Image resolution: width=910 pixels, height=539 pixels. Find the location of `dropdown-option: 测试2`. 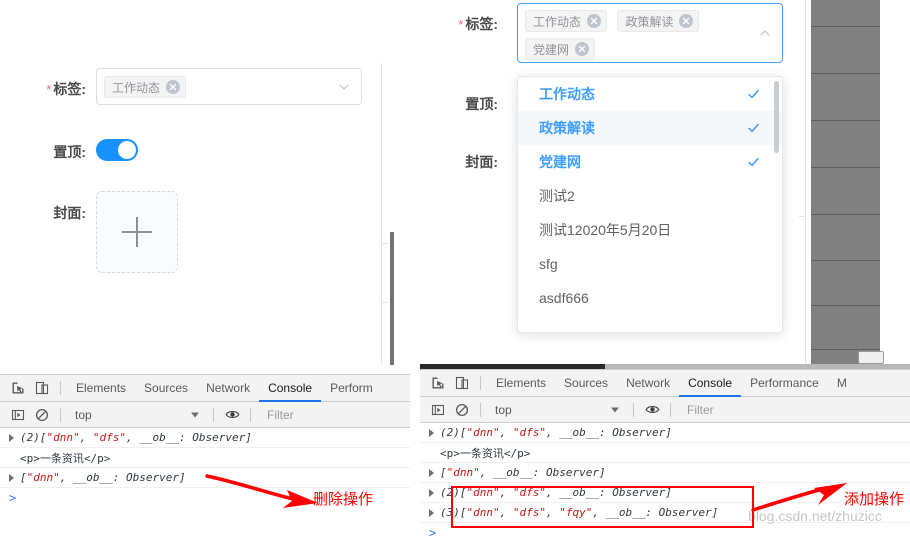

dropdown-option: 测试2 is located at coordinates (650, 196).